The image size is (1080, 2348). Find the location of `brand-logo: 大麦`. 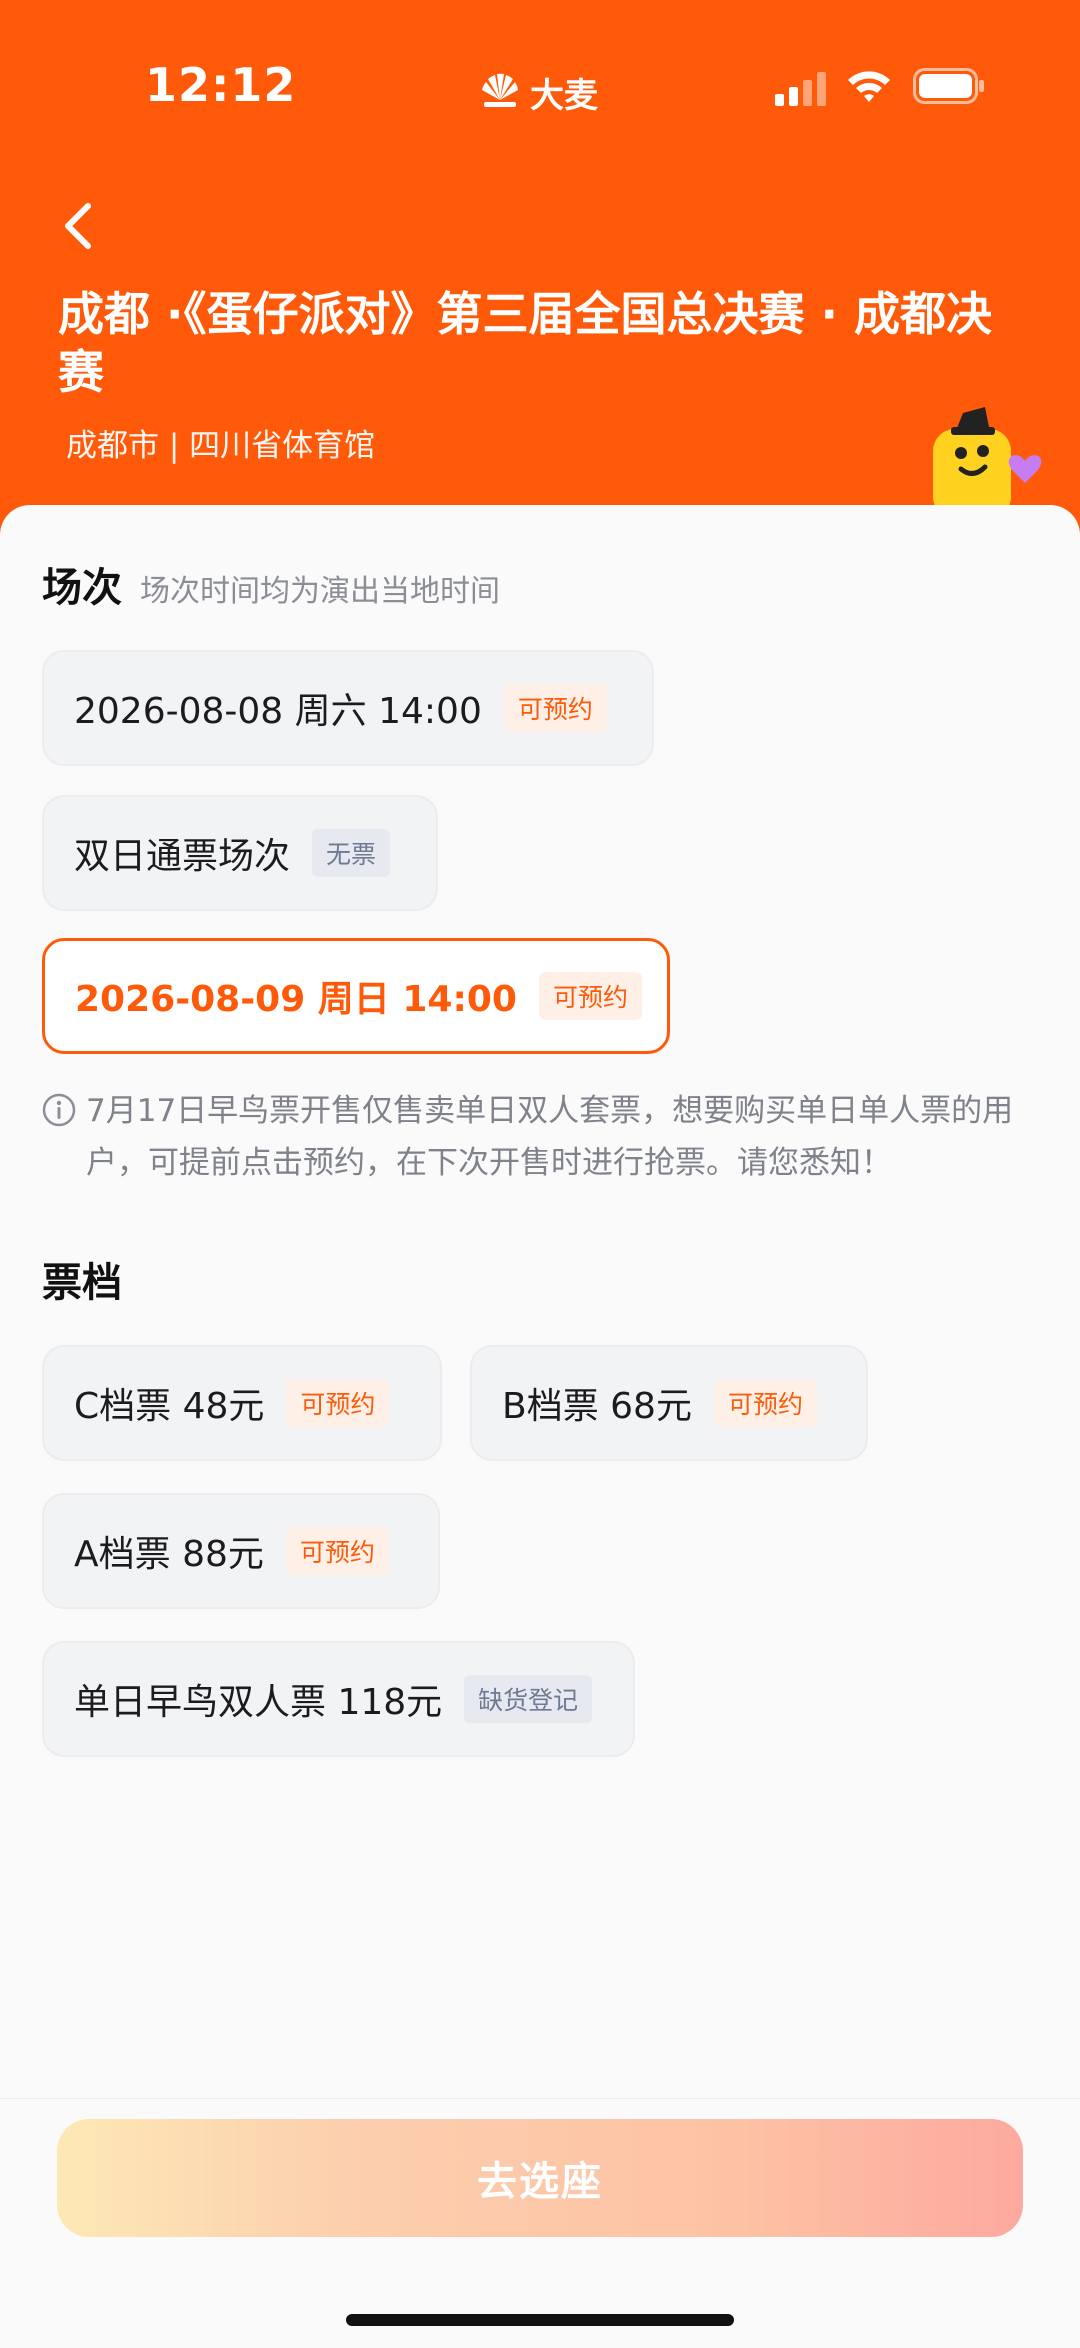

brand-logo: 大麦 is located at coordinates (538, 92).